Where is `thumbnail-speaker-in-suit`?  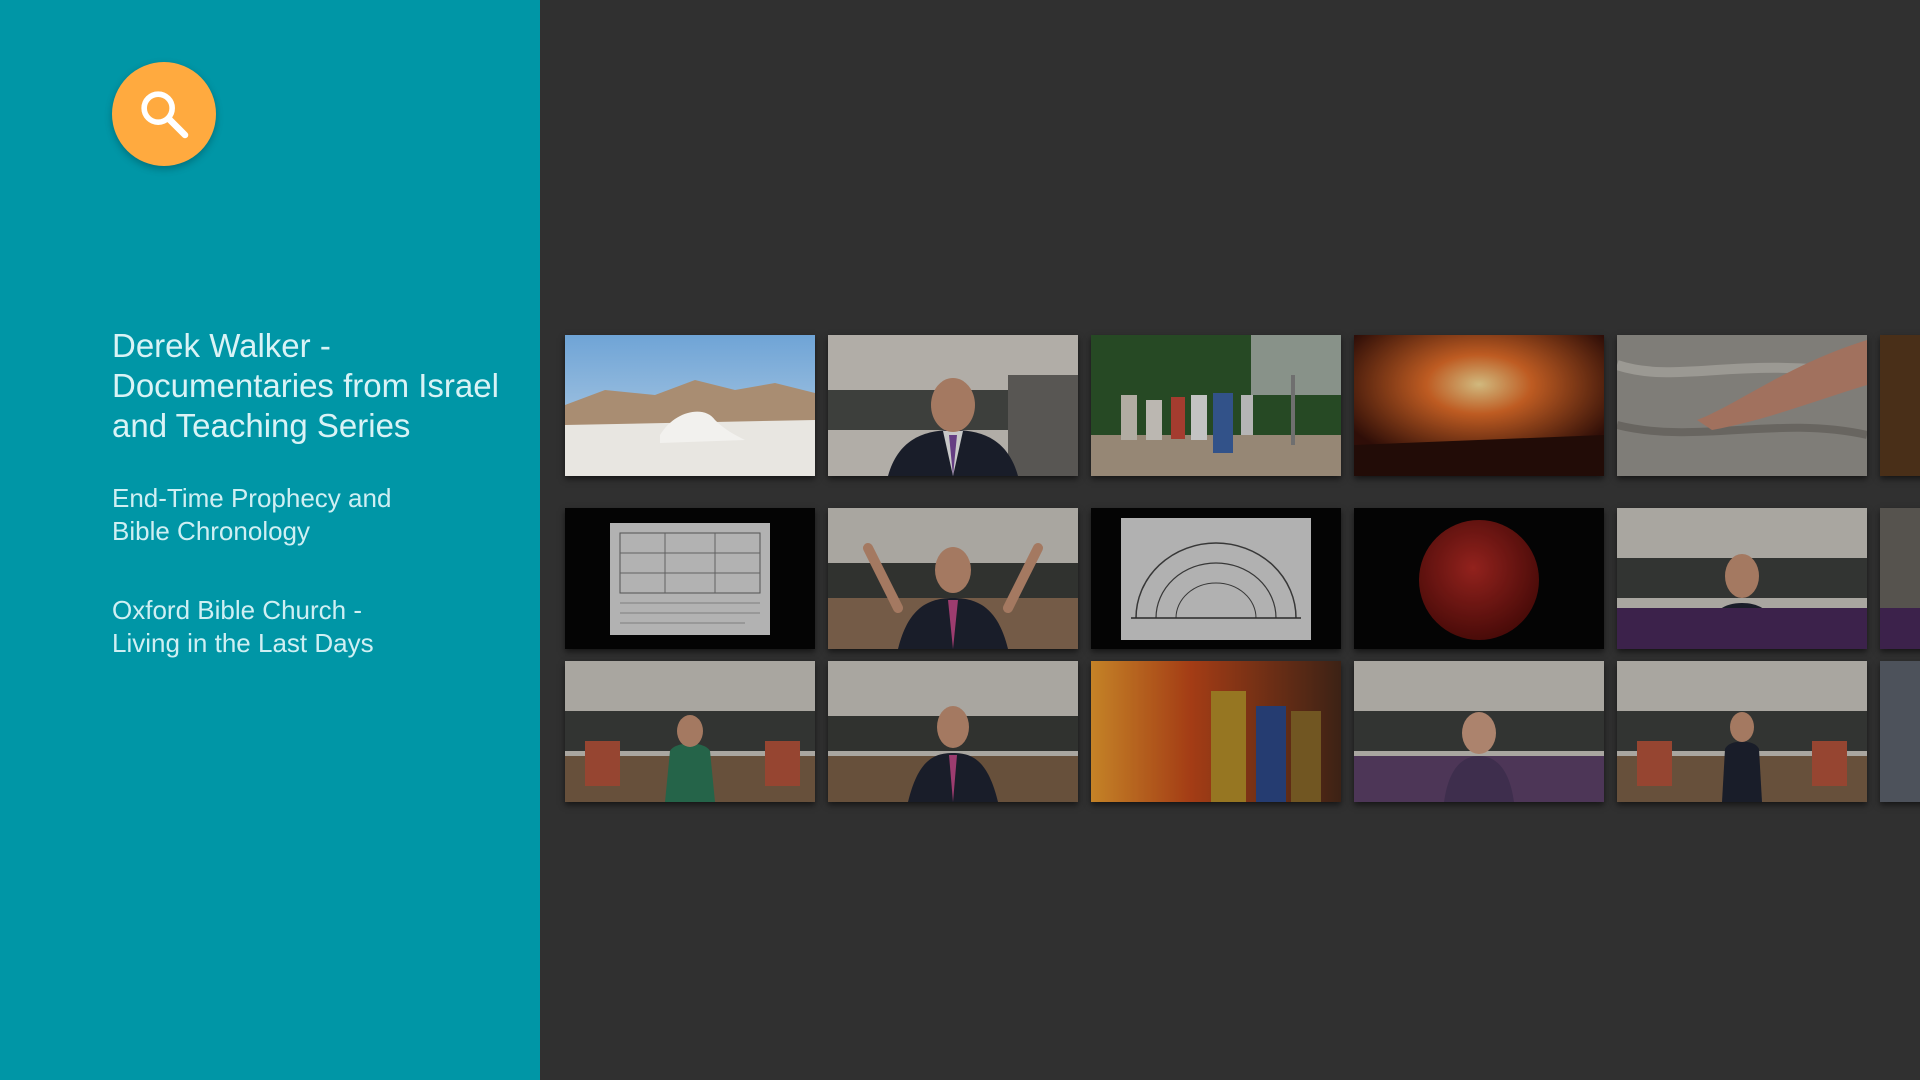
thumbnail-speaker-in-suit is located at coordinates (953, 405).